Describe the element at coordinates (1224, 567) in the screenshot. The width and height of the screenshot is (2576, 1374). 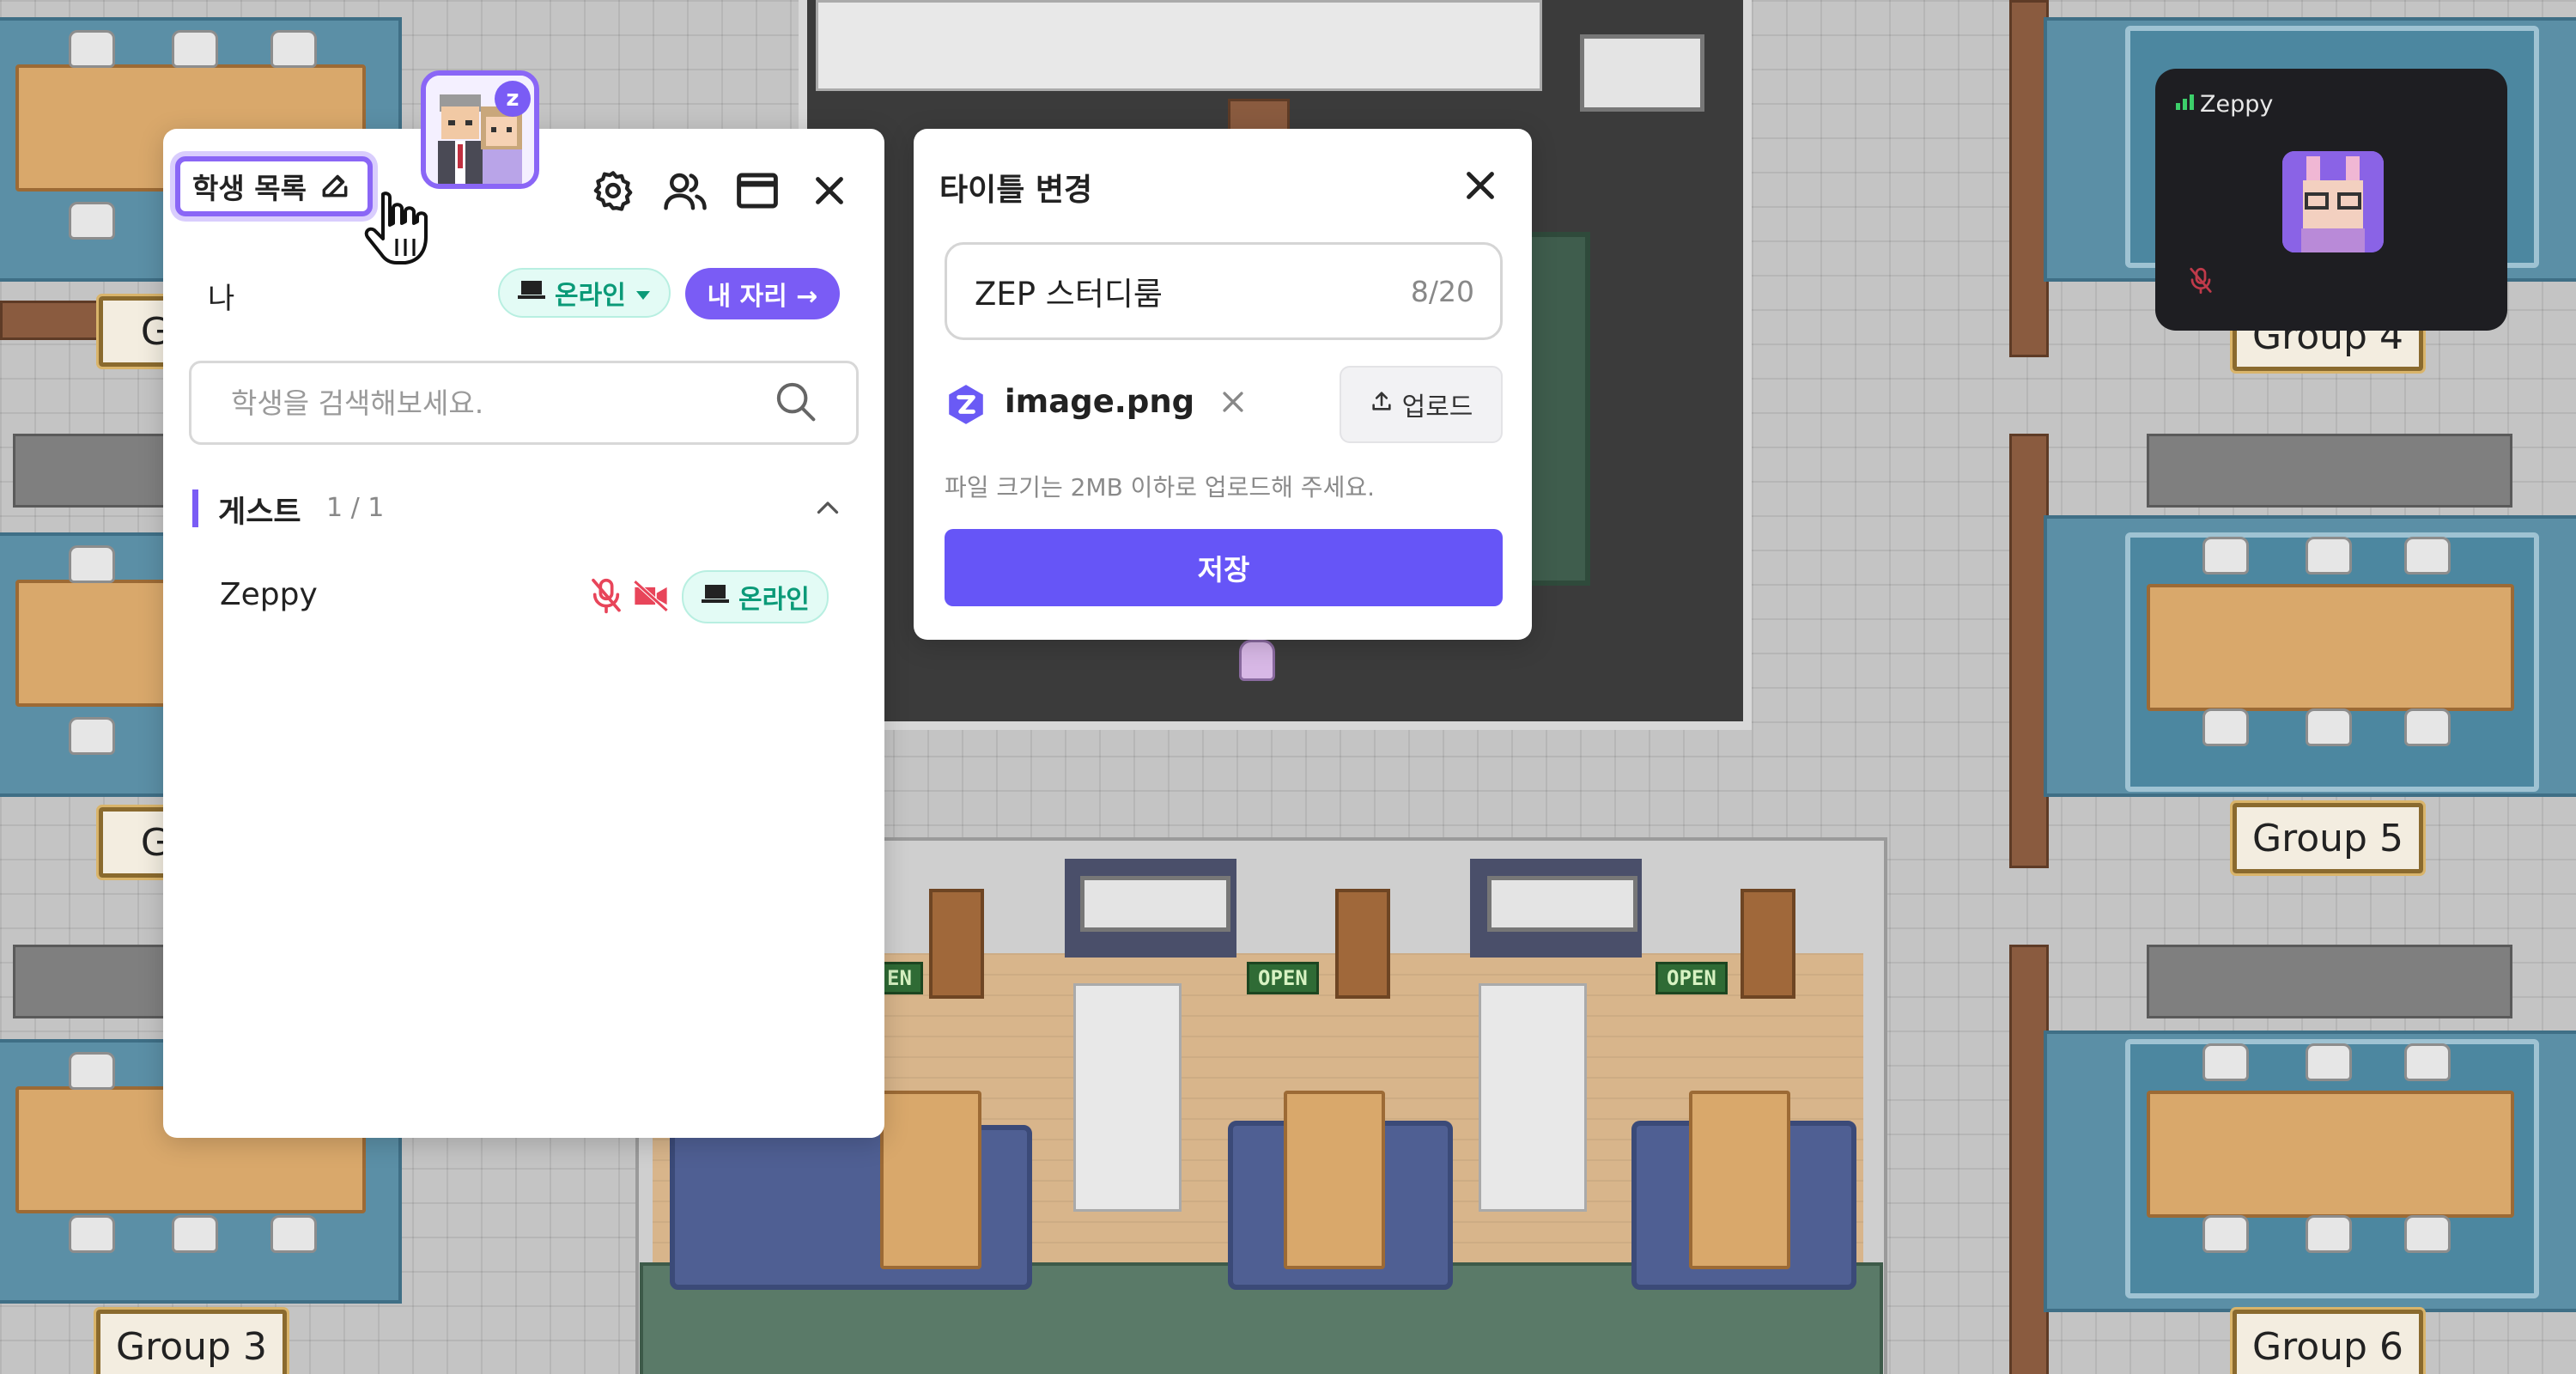
I see `save-button: 저장` at that location.